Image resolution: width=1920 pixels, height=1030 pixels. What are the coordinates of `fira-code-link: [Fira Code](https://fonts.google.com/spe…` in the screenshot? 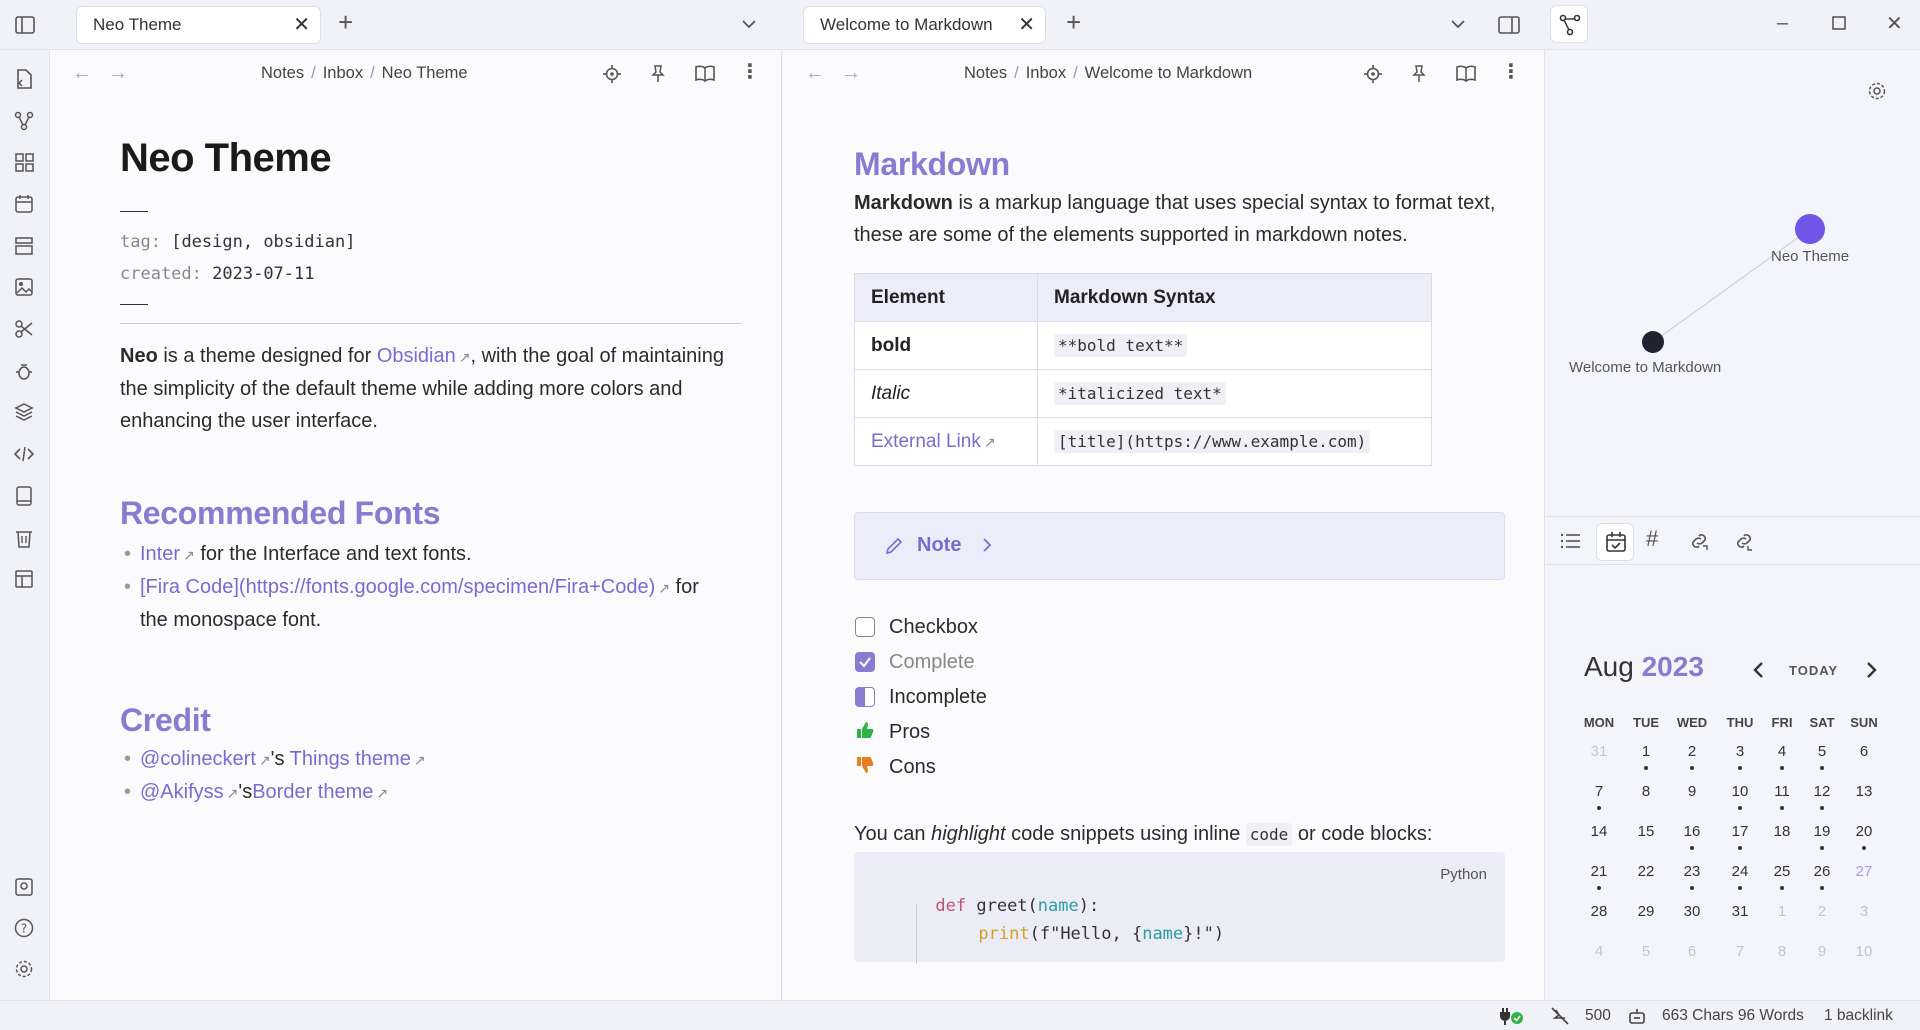 It's located at (397, 587).